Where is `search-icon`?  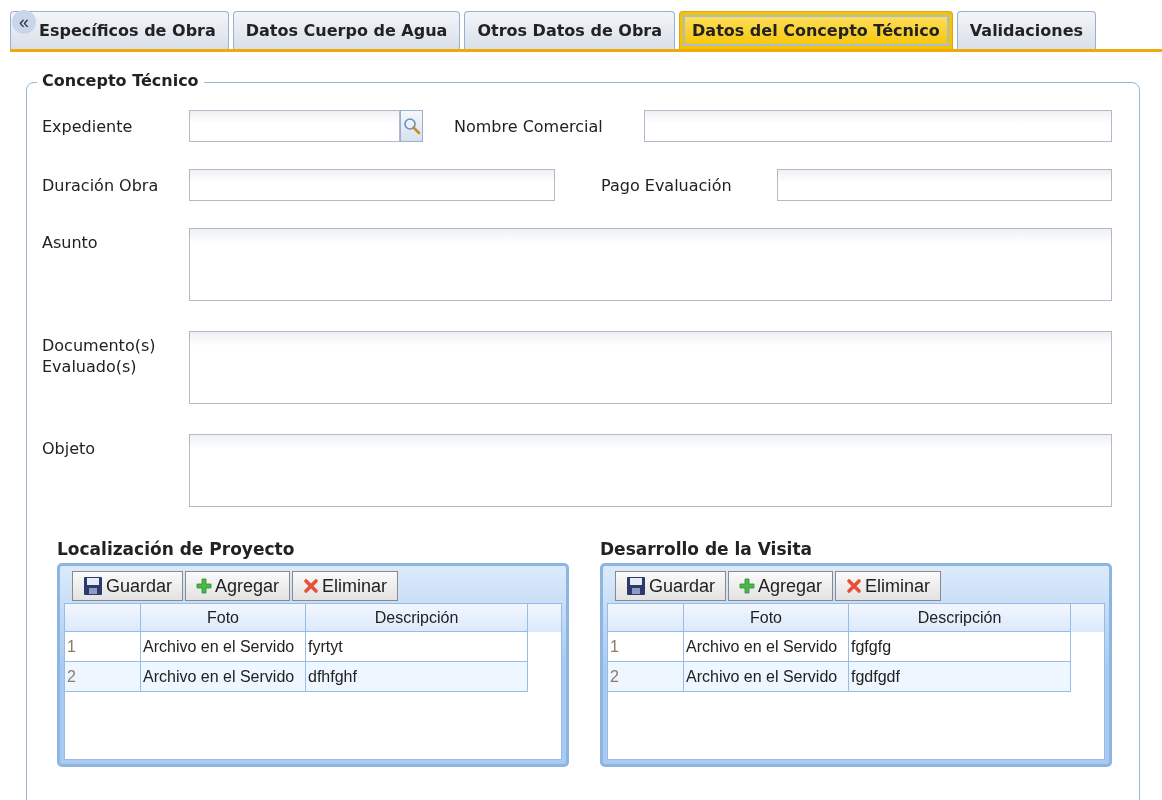
search-icon is located at coordinates (411, 126).